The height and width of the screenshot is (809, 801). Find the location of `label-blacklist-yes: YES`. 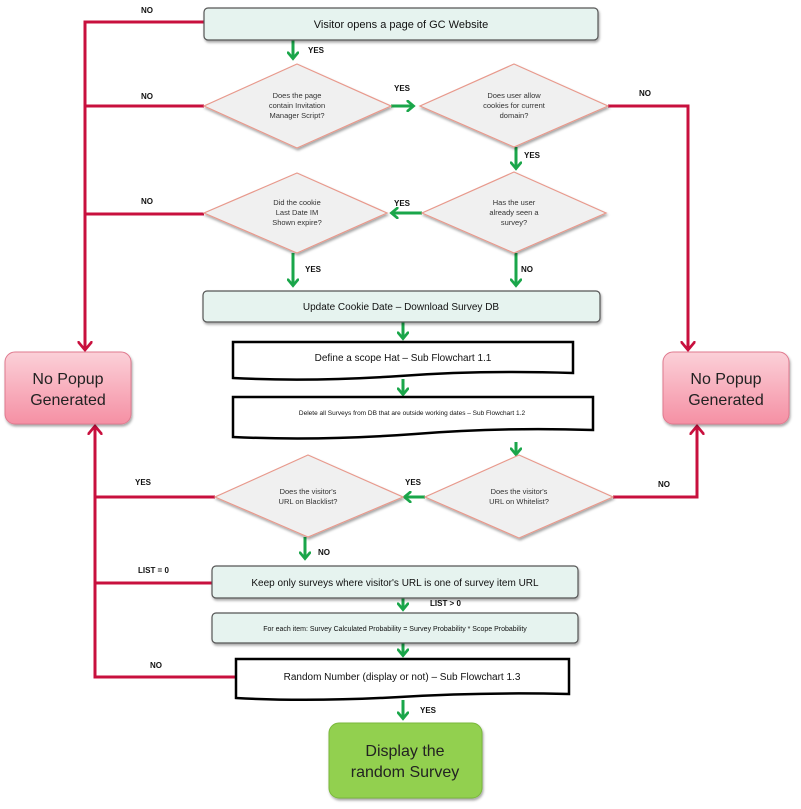

label-blacklist-yes: YES is located at coordinates (143, 482).